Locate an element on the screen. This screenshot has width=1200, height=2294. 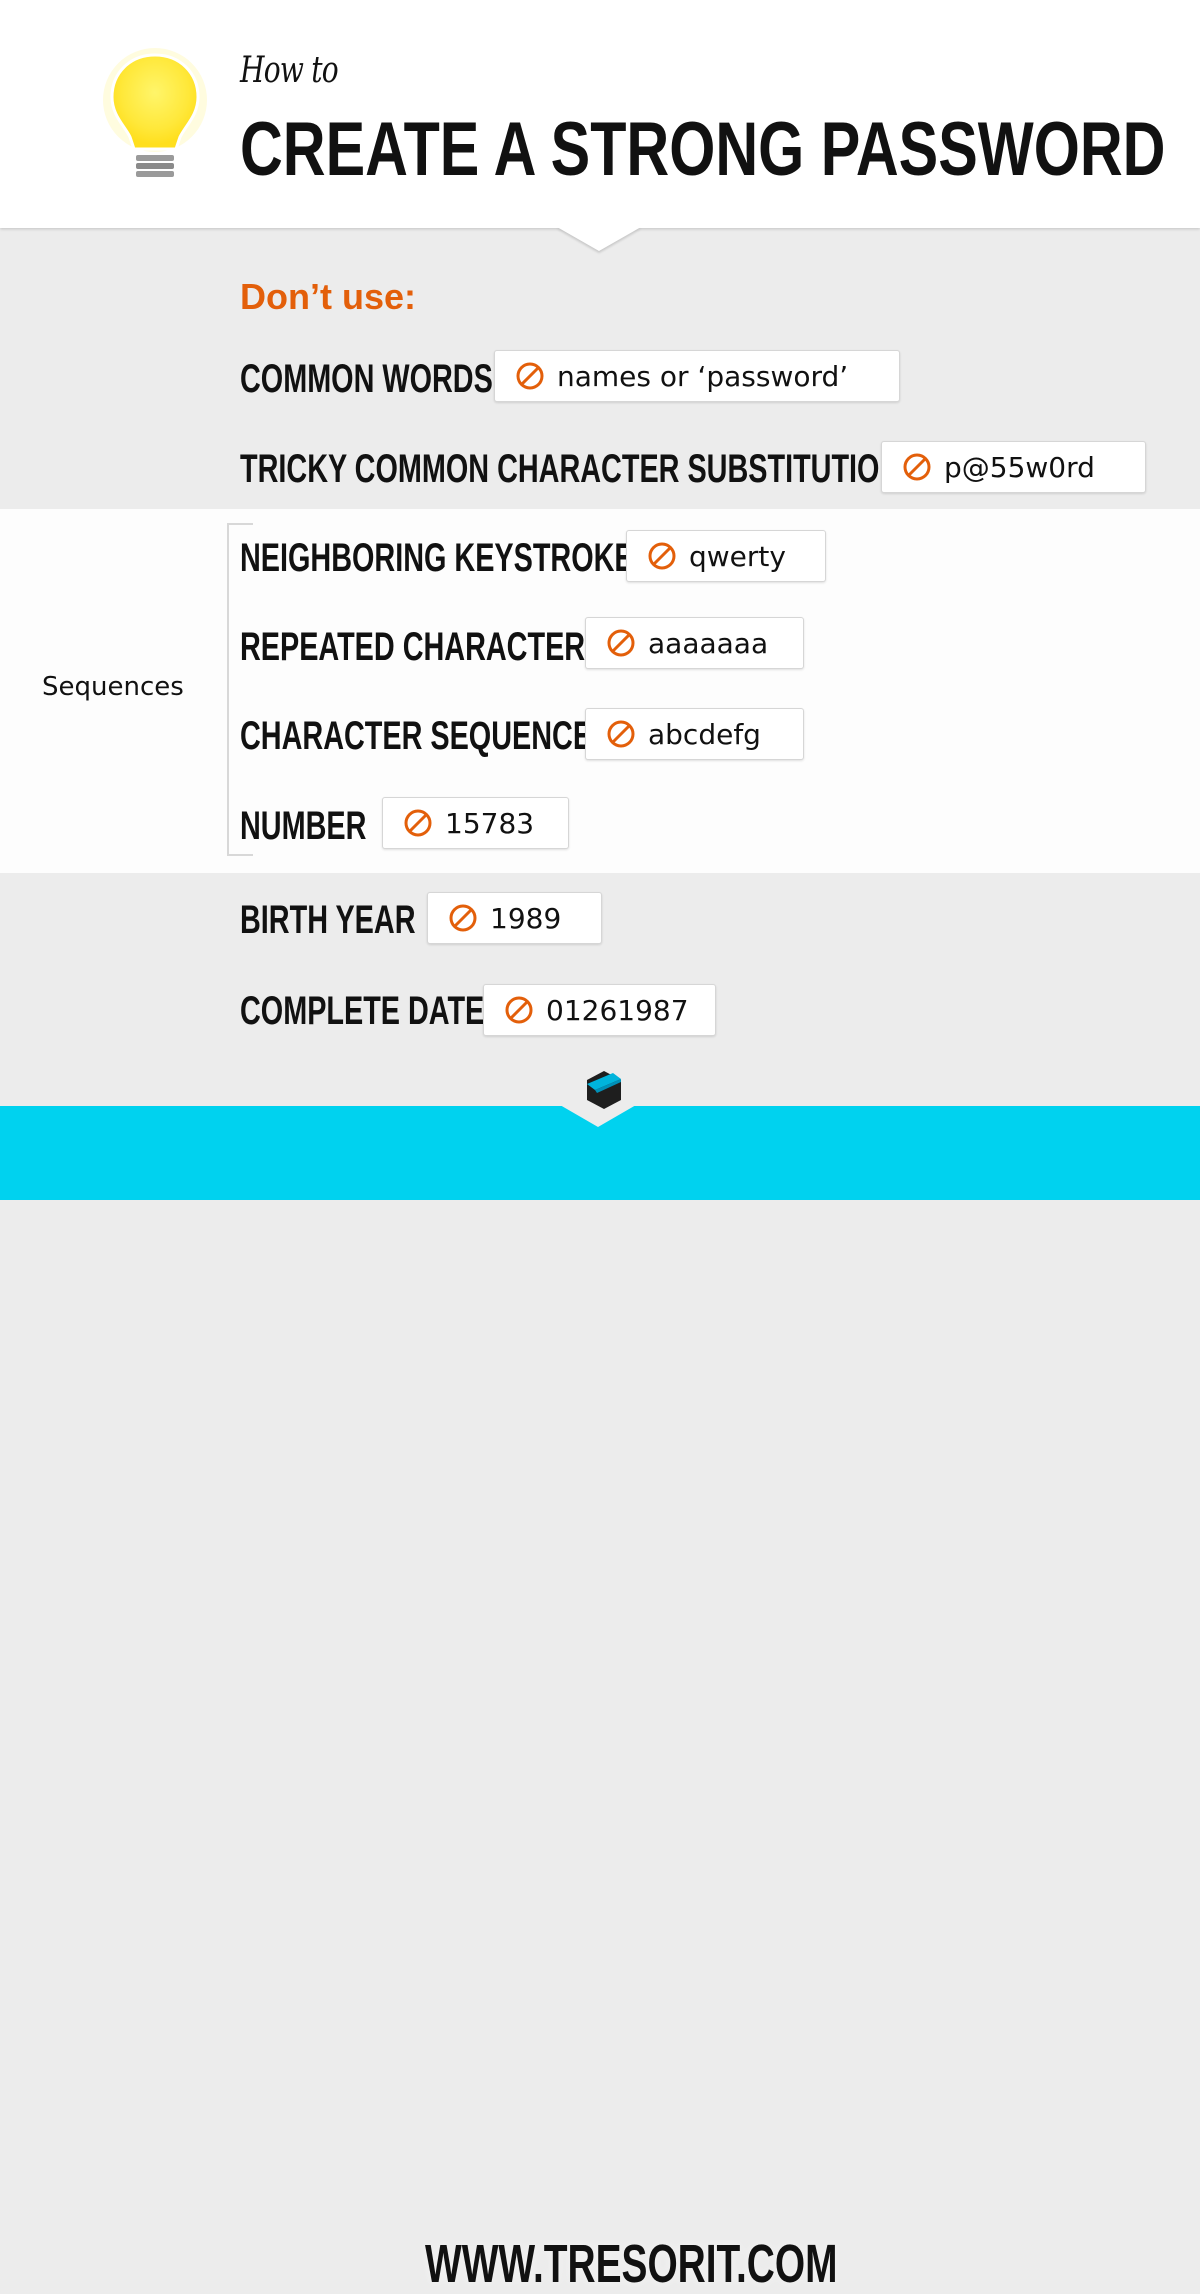
example-box: aaaaaaa is located at coordinates (694, 643).